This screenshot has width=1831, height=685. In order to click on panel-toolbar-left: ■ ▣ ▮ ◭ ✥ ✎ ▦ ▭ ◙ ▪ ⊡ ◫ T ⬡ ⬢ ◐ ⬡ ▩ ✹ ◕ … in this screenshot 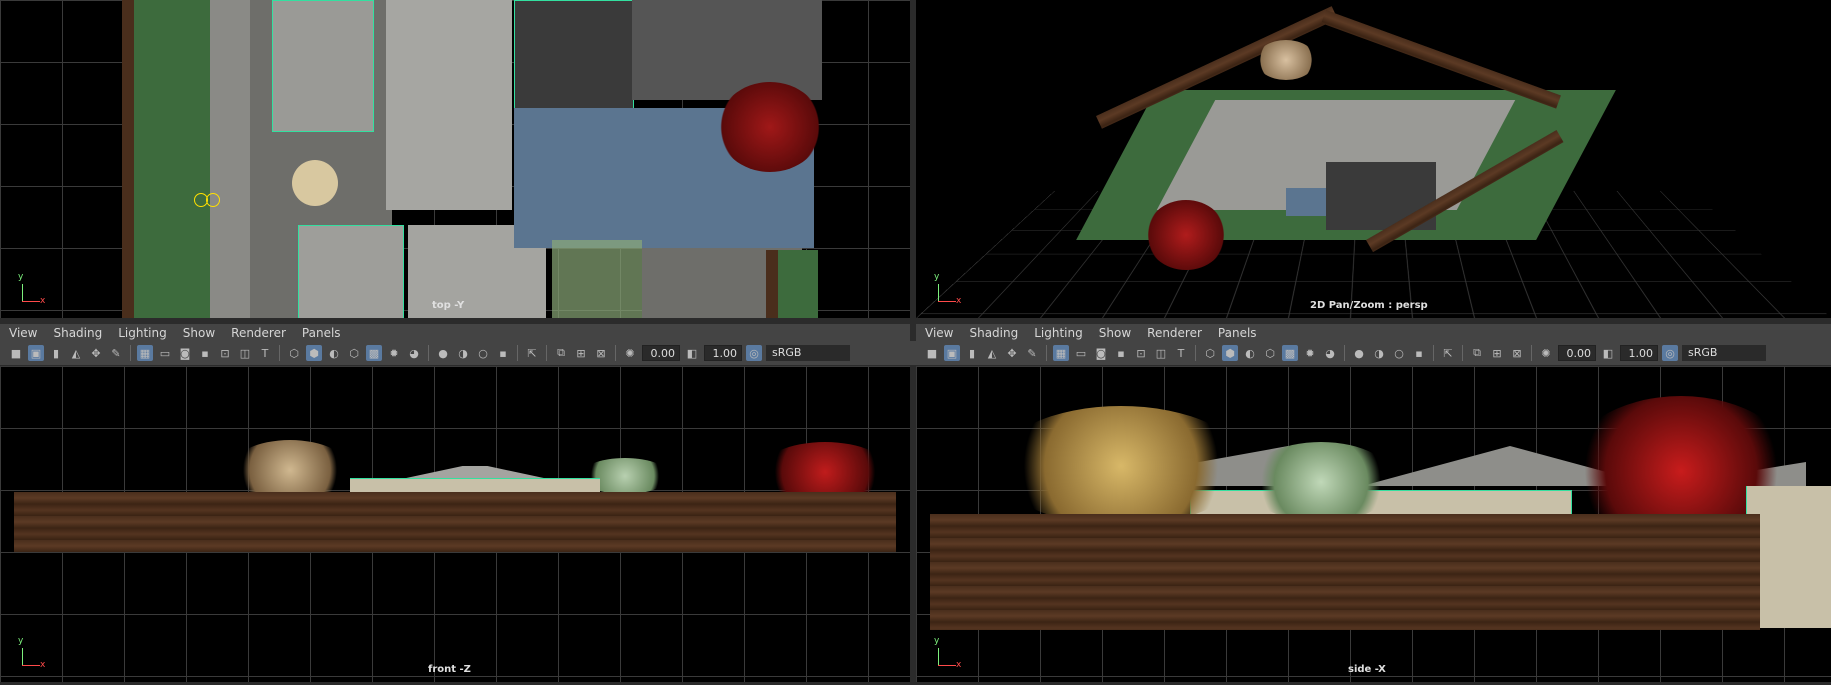, I will do `click(458, 353)`.